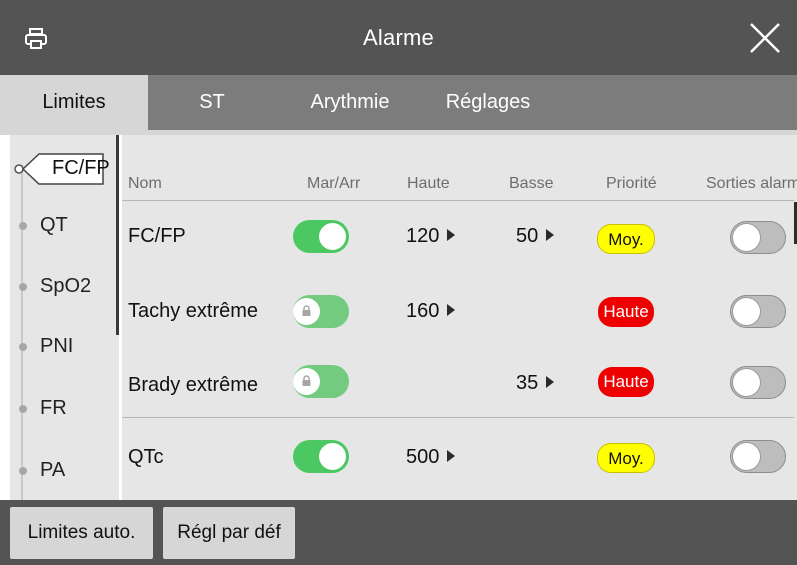 Image resolution: width=797 pixels, height=565 pixels. I want to click on default-settings-button: Régl par déf, so click(229, 533).